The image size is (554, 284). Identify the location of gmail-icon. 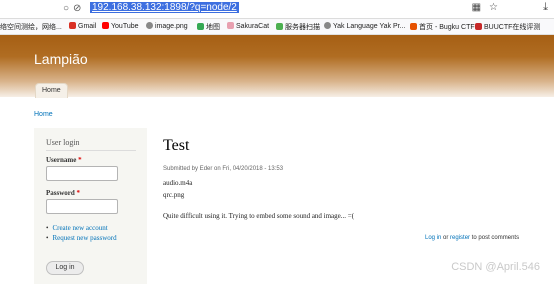
(72, 25).